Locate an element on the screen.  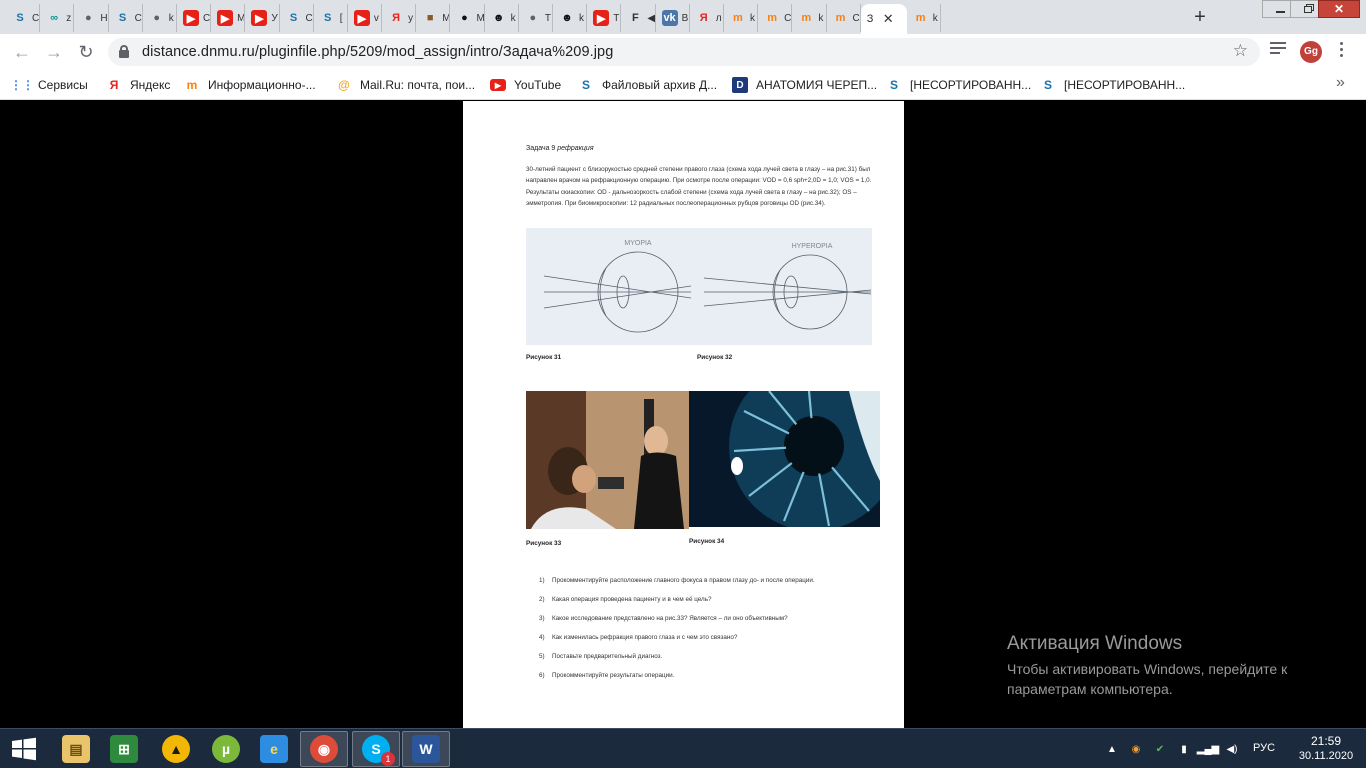
taskbar-app-ie: e is located at coordinates (274, 749).